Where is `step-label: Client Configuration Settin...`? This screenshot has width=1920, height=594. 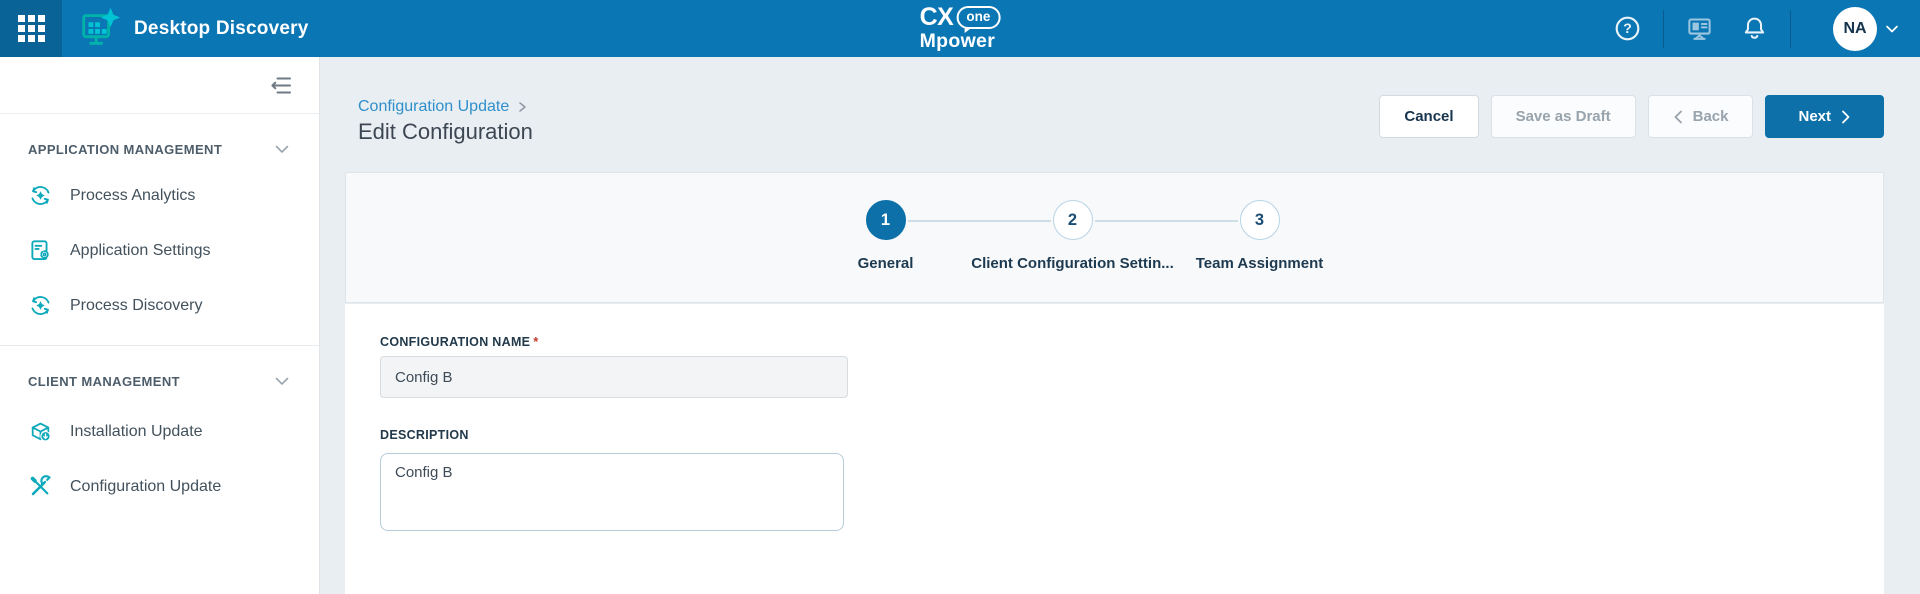 step-label: Client Configuration Settin... is located at coordinates (1072, 263).